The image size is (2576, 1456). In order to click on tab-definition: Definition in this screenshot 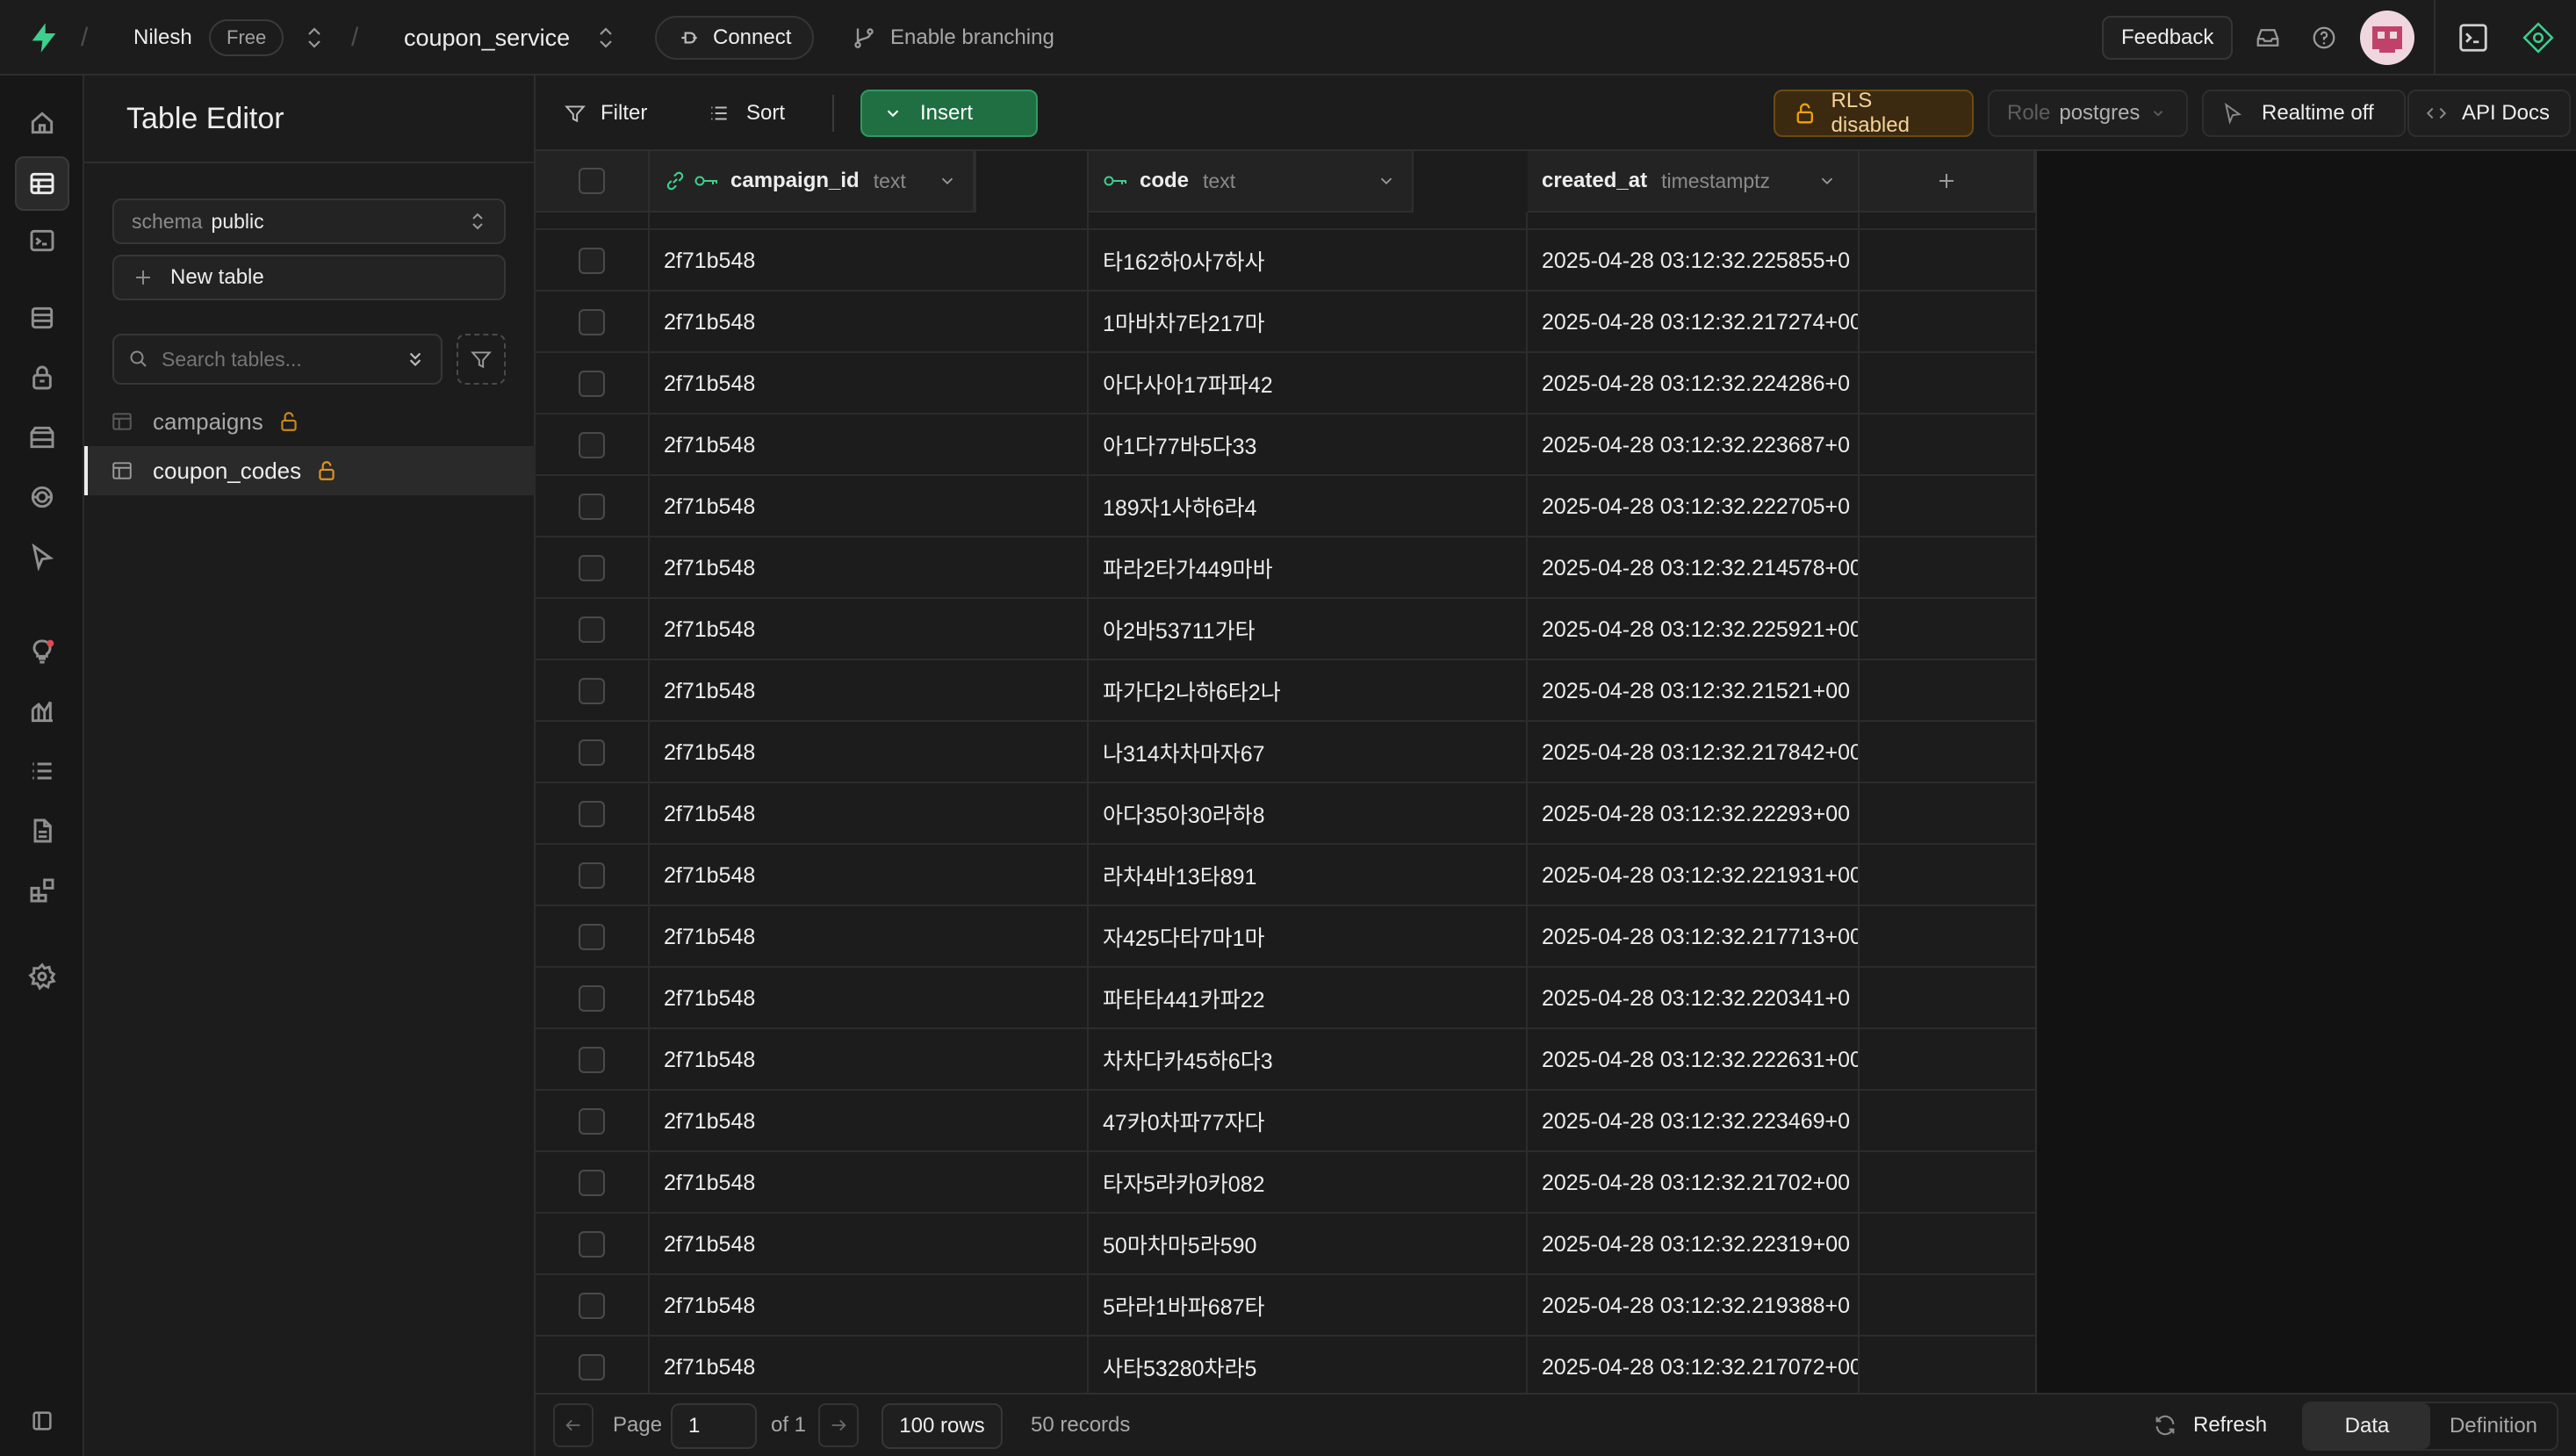, I will do `click(2493, 1426)`.